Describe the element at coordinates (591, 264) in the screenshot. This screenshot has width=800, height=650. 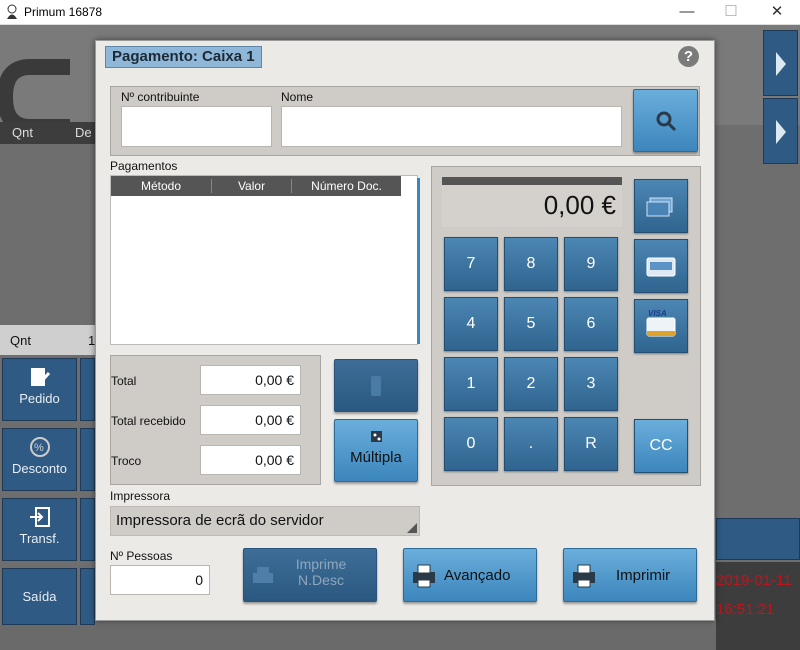
I see `key-9: 9` at that location.